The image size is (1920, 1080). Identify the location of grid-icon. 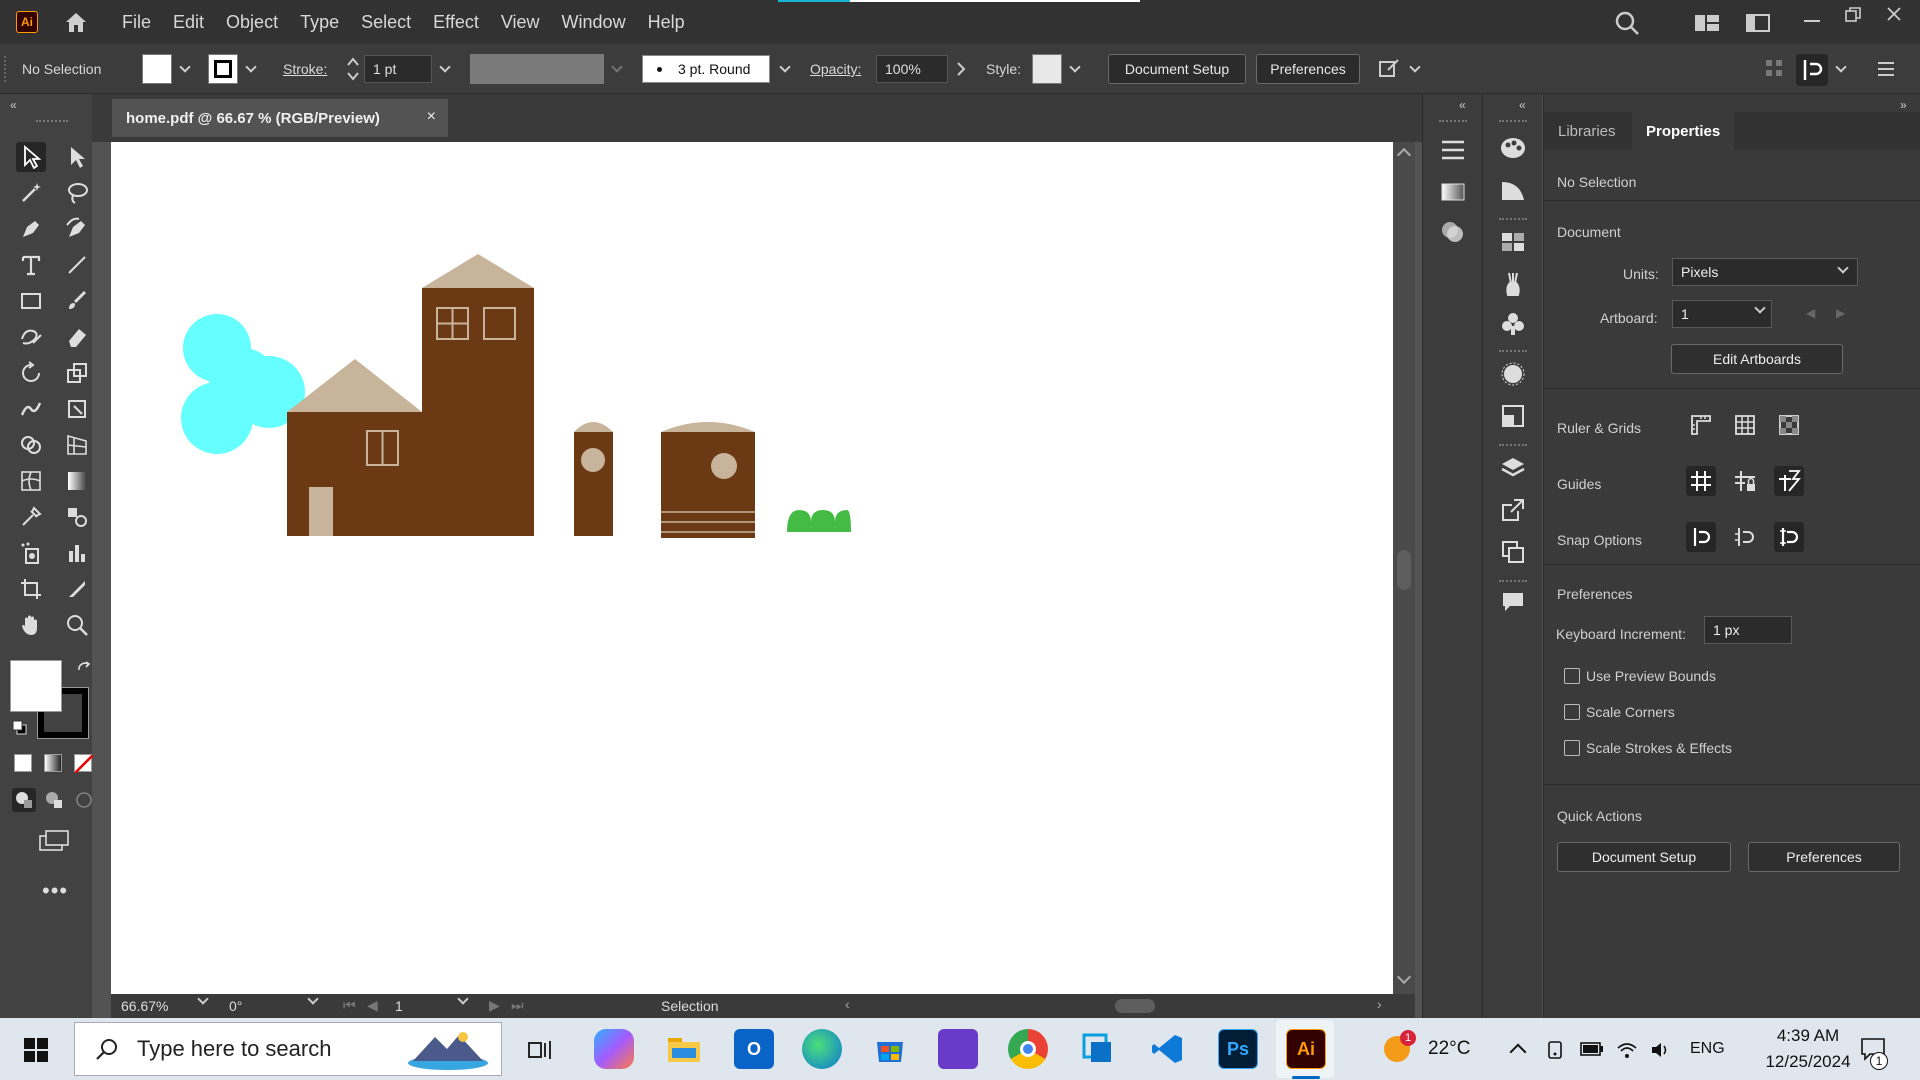
(1745, 425).